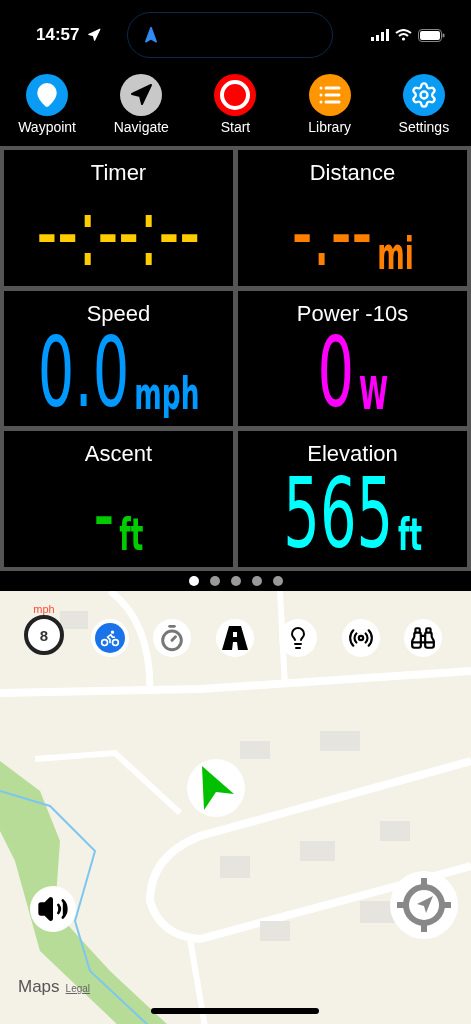 Image resolution: width=471 pixels, height=1024 pixels. I want to click on toolbar-button: Library, so click(329, 107).